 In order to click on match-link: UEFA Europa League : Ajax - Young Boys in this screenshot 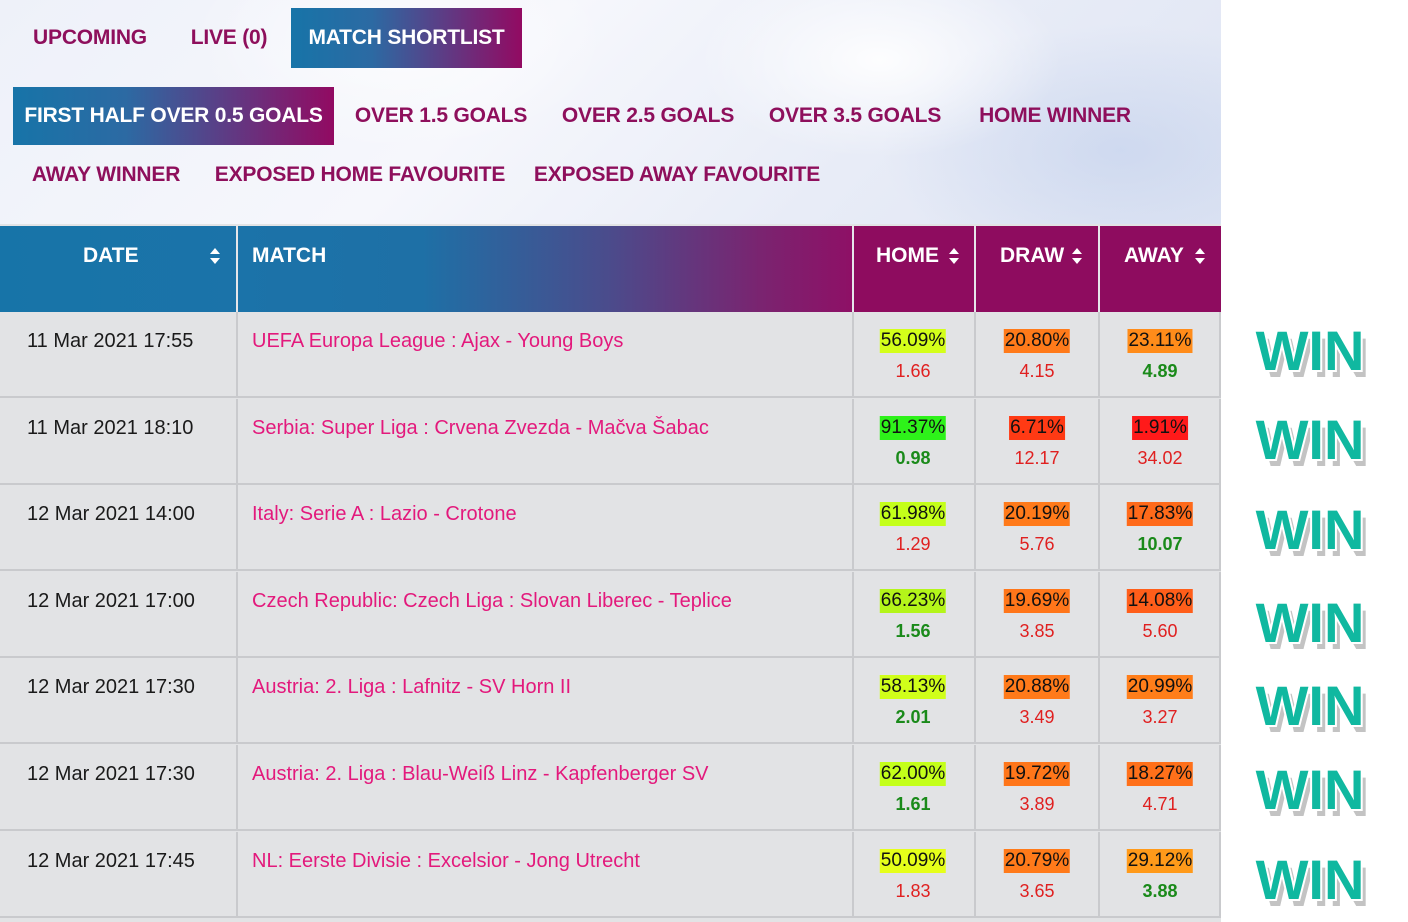, I will do `click(437, 341)`.